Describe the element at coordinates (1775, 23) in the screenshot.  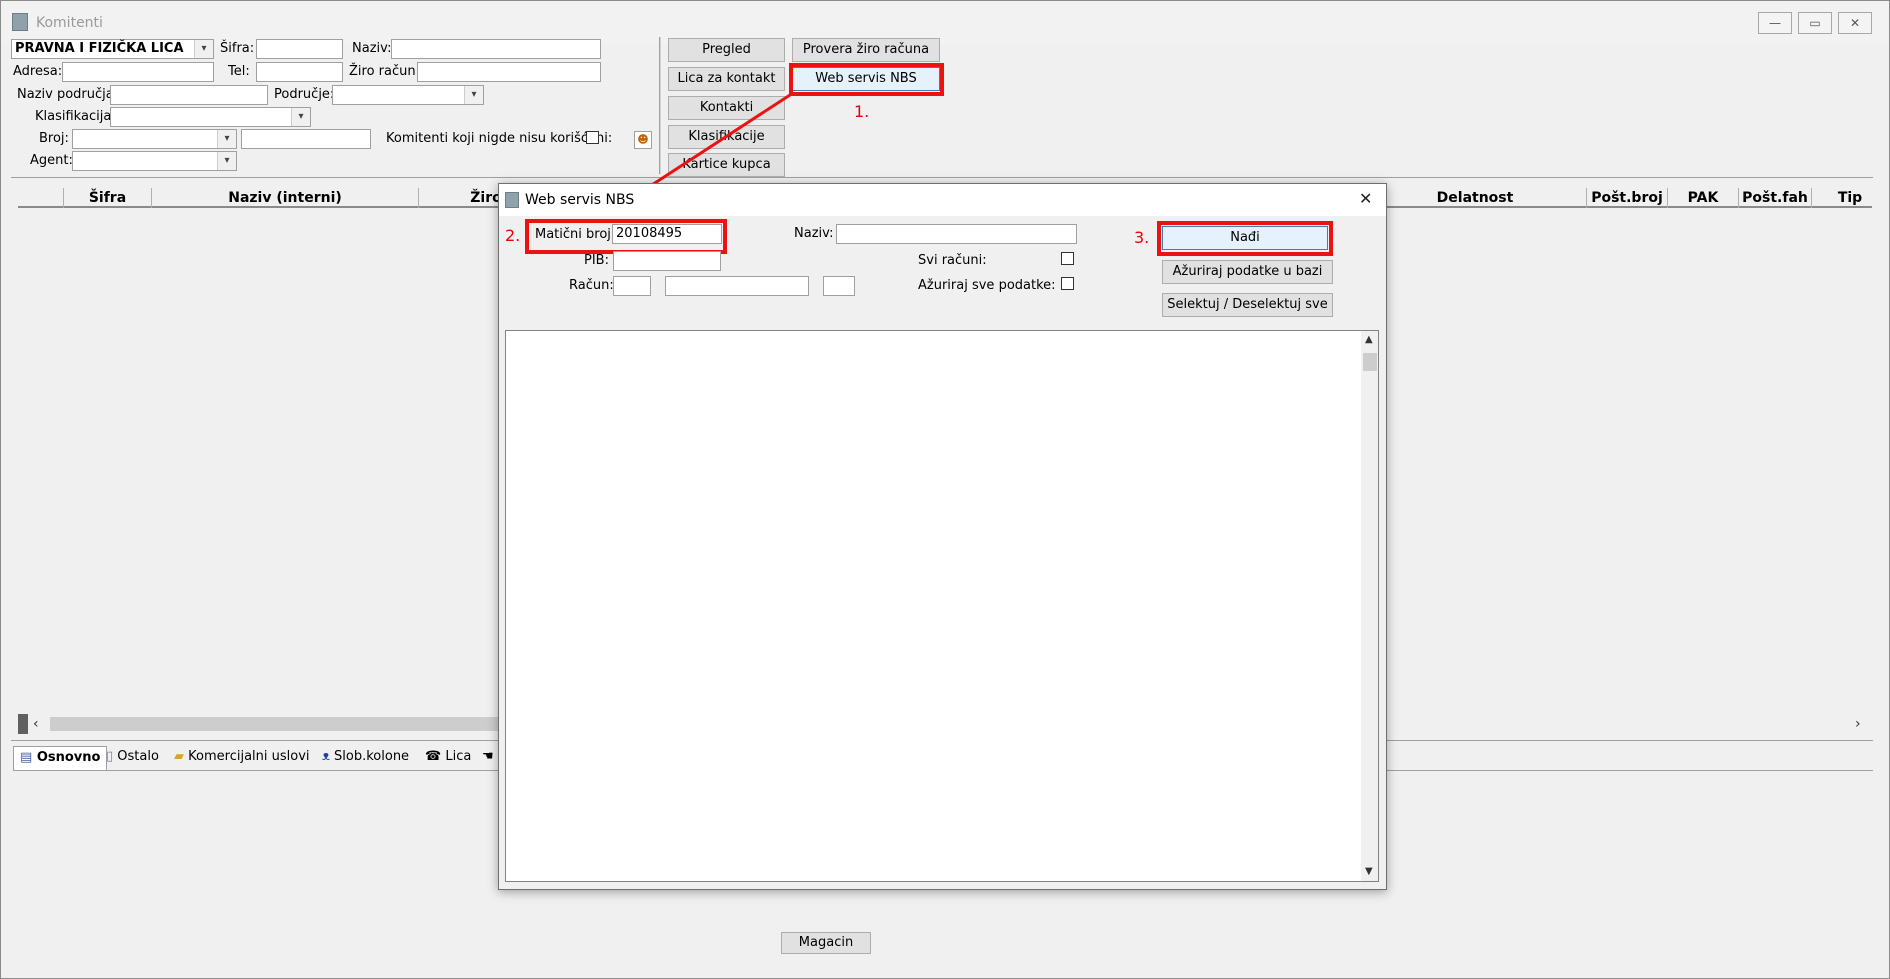
I see `minimize-button: —` at that location.